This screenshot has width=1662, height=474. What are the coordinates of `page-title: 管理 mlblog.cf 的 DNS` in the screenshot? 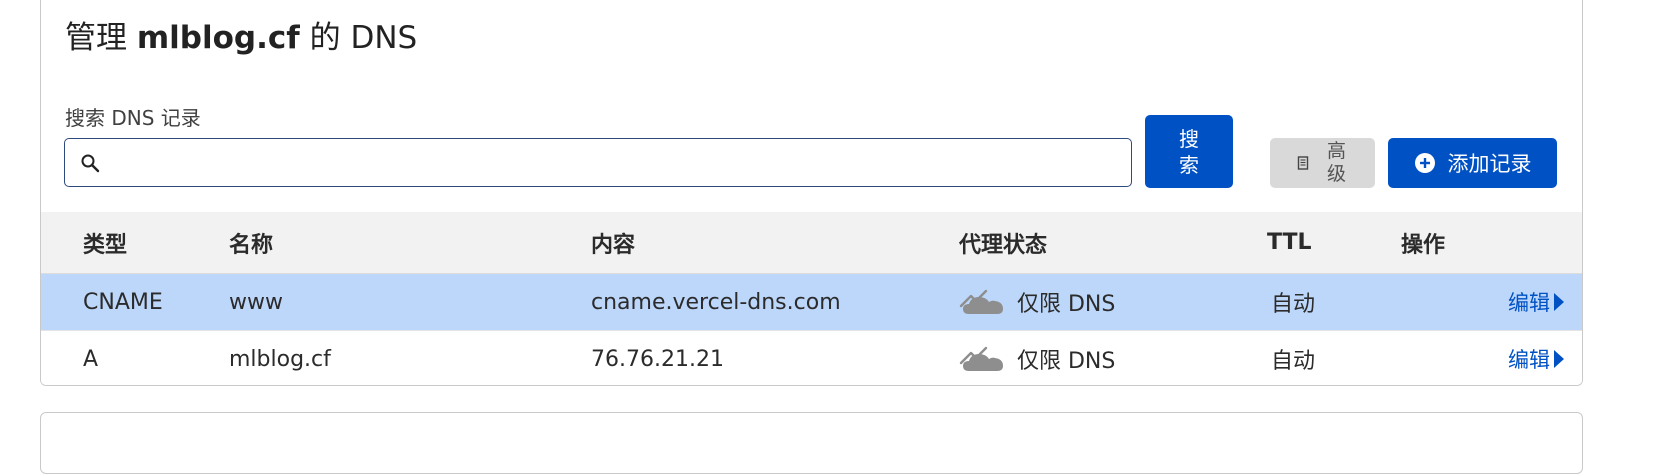 It's located at (241, 34).